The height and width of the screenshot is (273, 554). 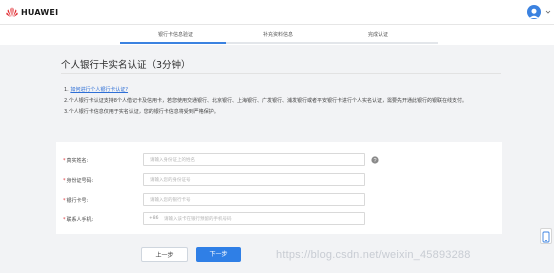 What do you see at coordinates (218, 254) in the screenshot?
I see `next-step-button: 下一步` at bounding box center [218, 254].